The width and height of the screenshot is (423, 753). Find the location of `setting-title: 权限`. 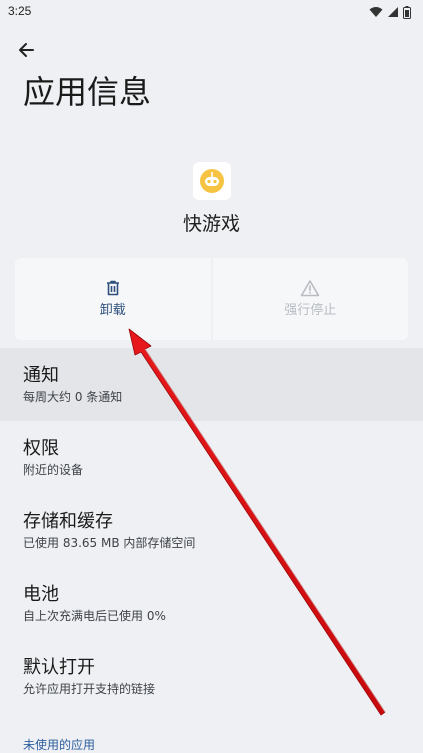

setting-title: 权限 is located at coordinates (41, 448).